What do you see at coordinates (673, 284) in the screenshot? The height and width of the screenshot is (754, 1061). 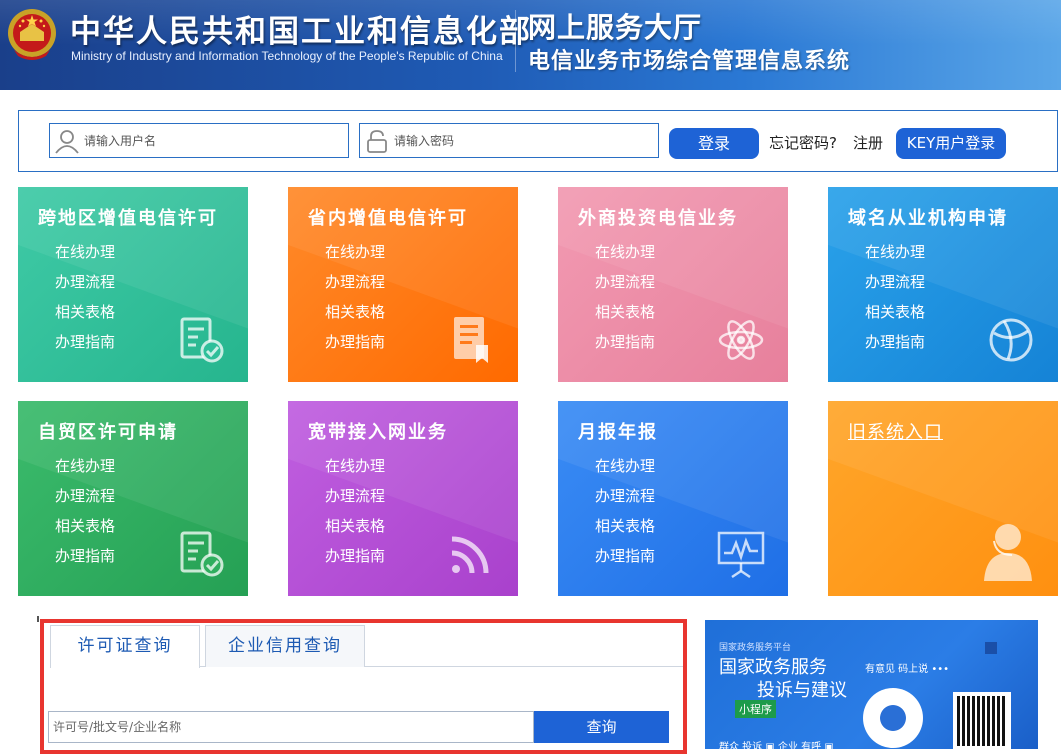 I see `tile-foreign-investment: 外商投资电信业务 在线办理 办理流程 相关表格 办理指南` at bounding box center [673, 284].